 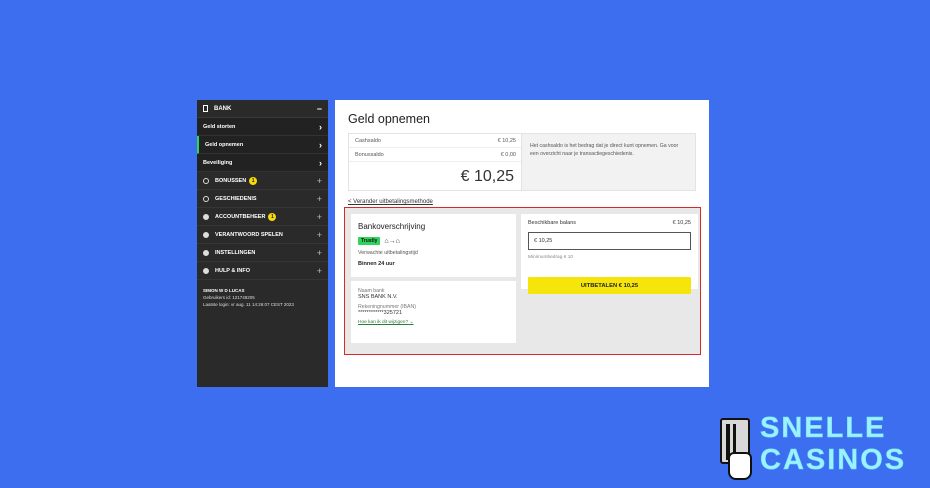 I want to click on trustly-logo: Trustly, so click(x=369, y=241).